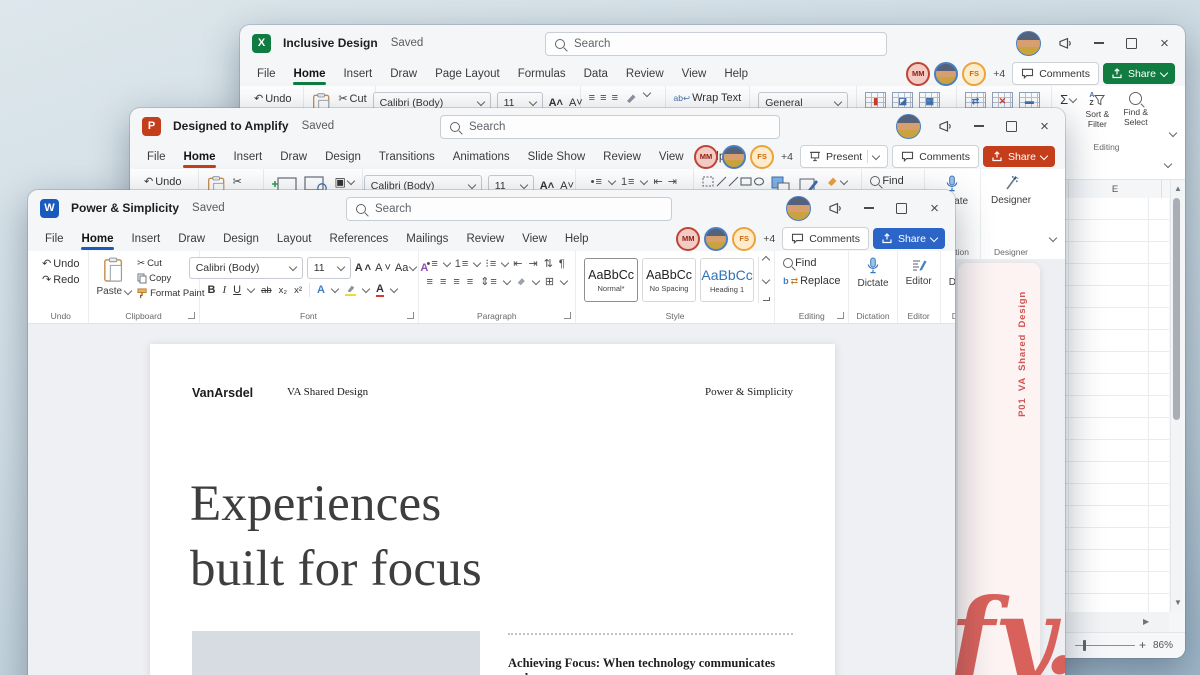 The width and height of the screenshot is (1200, 675). What do you see at coordinates (430, 282) in the screenshot?
I see `align-left-button: ≡` at bounding box center [430, 282].